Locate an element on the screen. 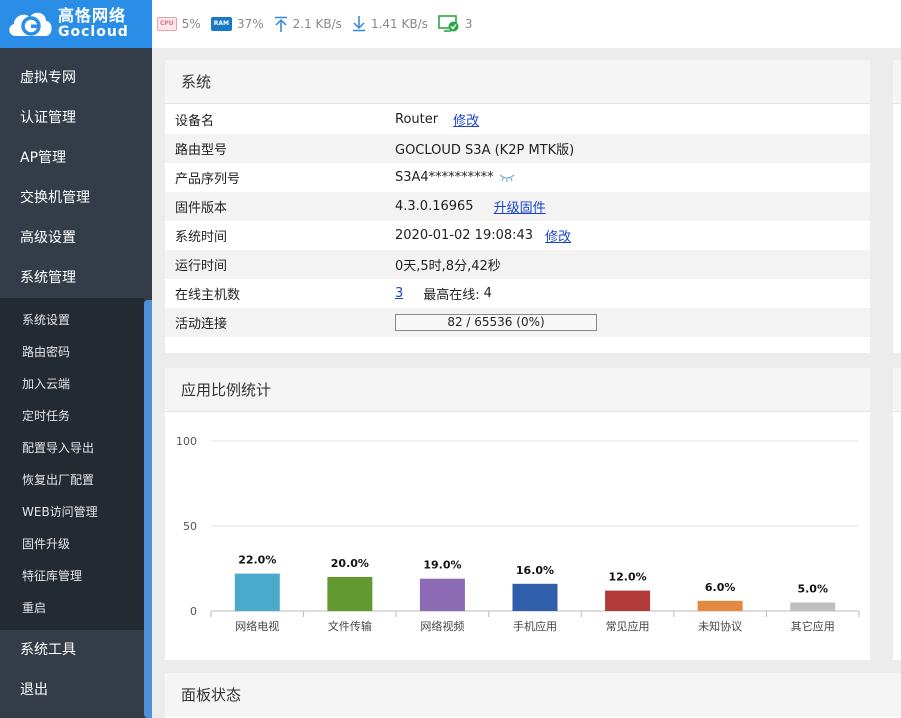 The height and width of the screenshot is (718, 901). online-hosts-label: 在线主机数 is located at coordinates (208, 295).